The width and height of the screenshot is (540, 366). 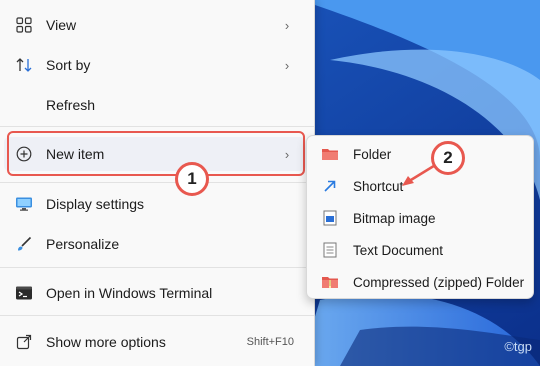 I want to click on menu-item-label: Sort by, so click(x=68, y=65).